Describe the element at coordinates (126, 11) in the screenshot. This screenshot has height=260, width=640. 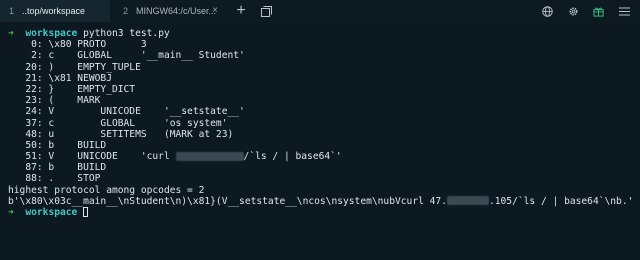
I see `tab-number: 2` at that location.